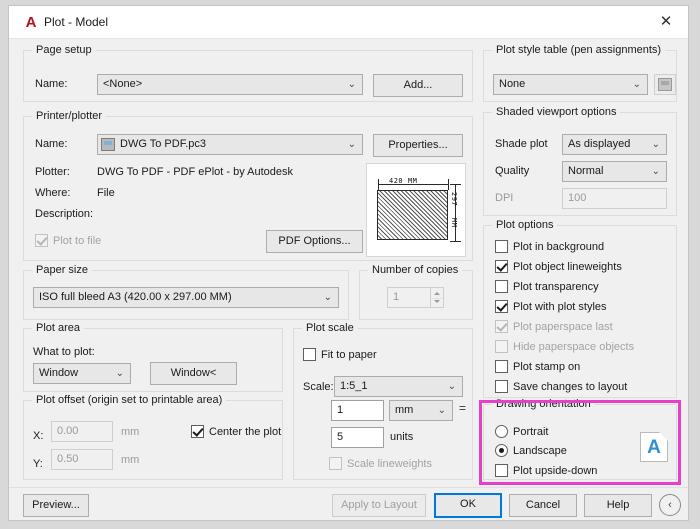 Image resolution: width=700 pixels, height=529 pixels. I want to click on fit-to-paper-checkbox: Fit to paper, so click(340, 355).